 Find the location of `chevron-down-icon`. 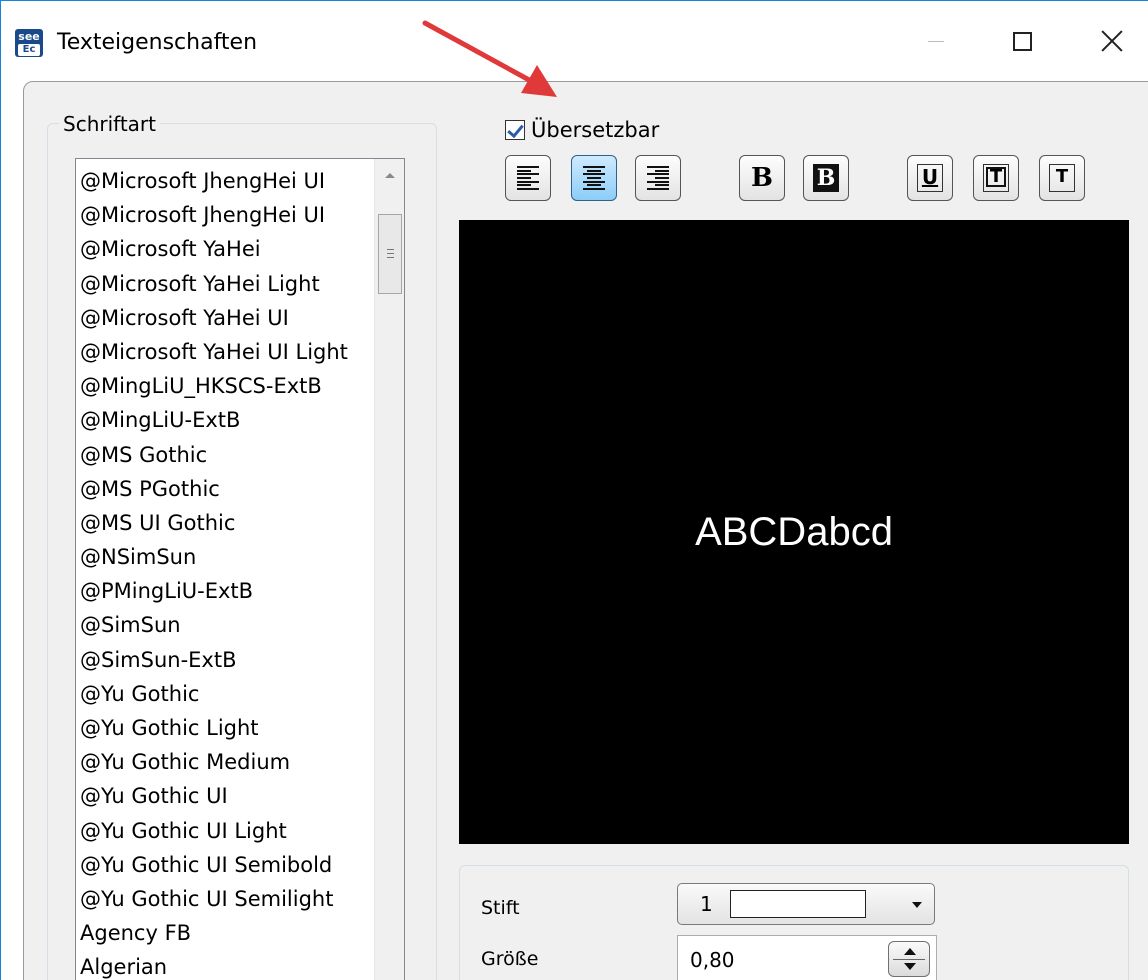

chevron-down-icon is located at coordinates (917, 905).